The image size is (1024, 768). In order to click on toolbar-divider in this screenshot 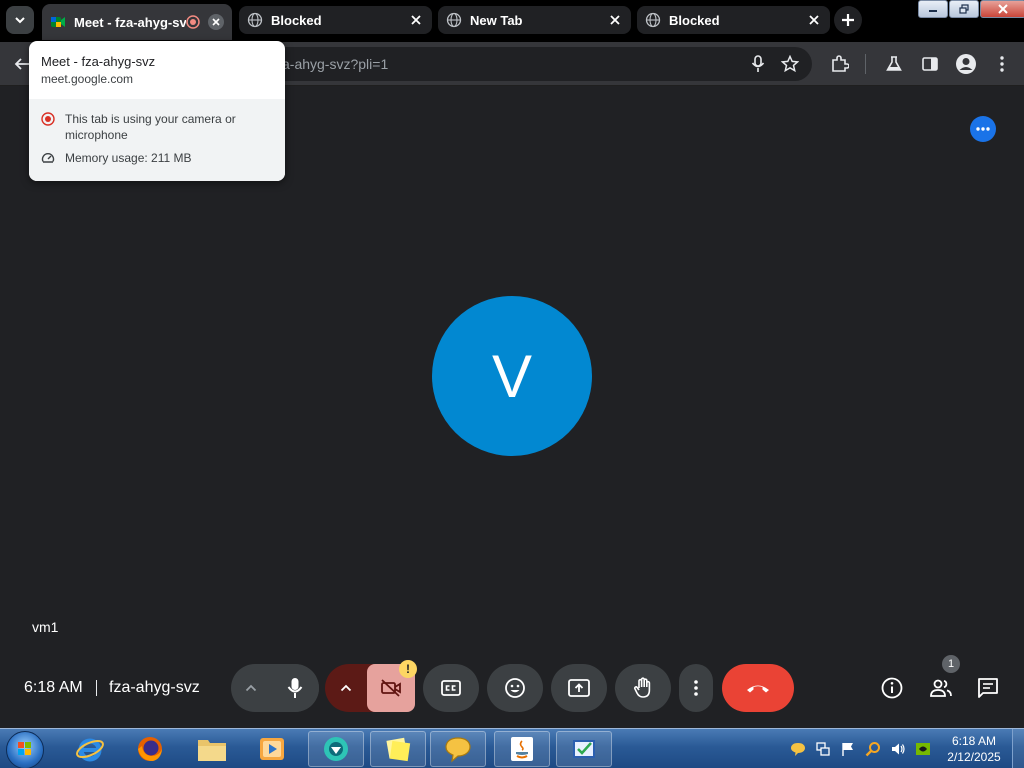, I will do `click(865, 64)`.